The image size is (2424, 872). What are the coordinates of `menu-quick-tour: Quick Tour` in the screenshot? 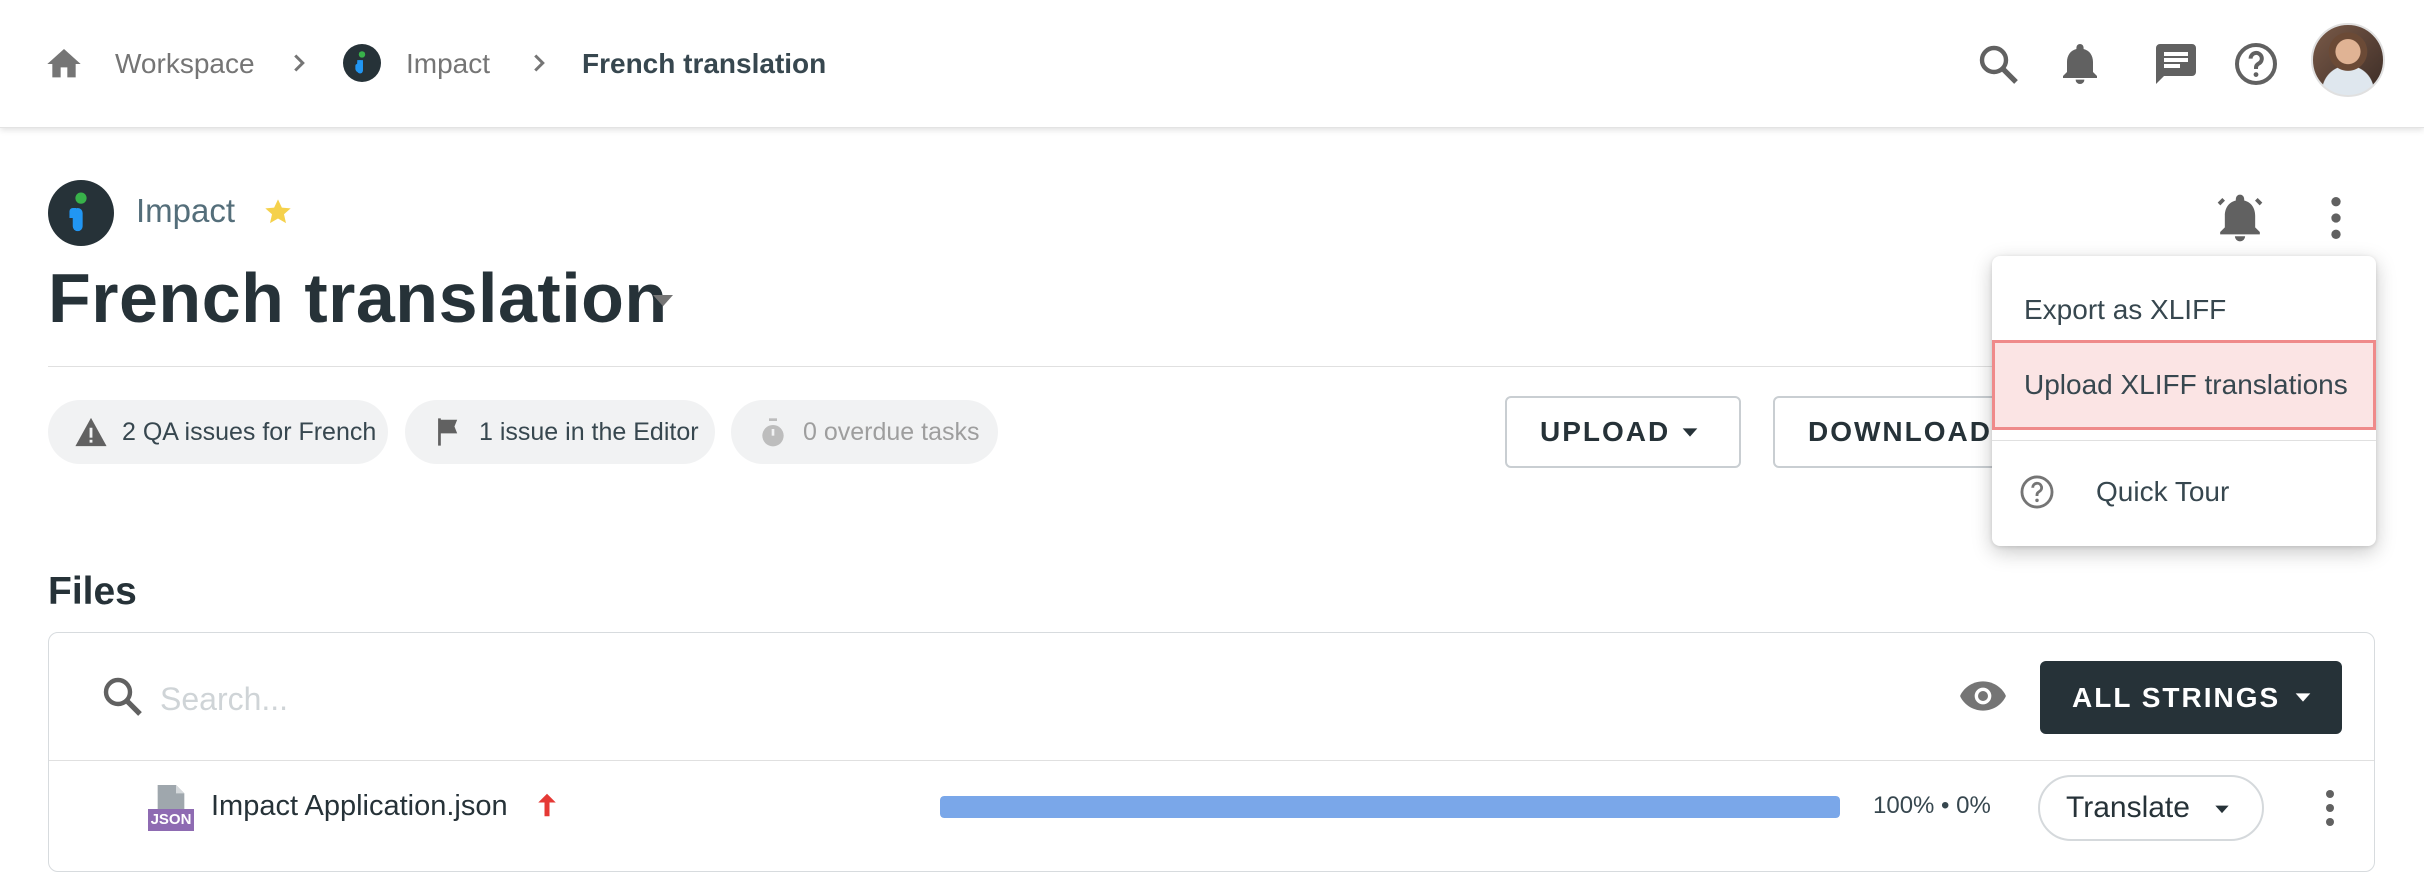 It's located at (2184, 492).